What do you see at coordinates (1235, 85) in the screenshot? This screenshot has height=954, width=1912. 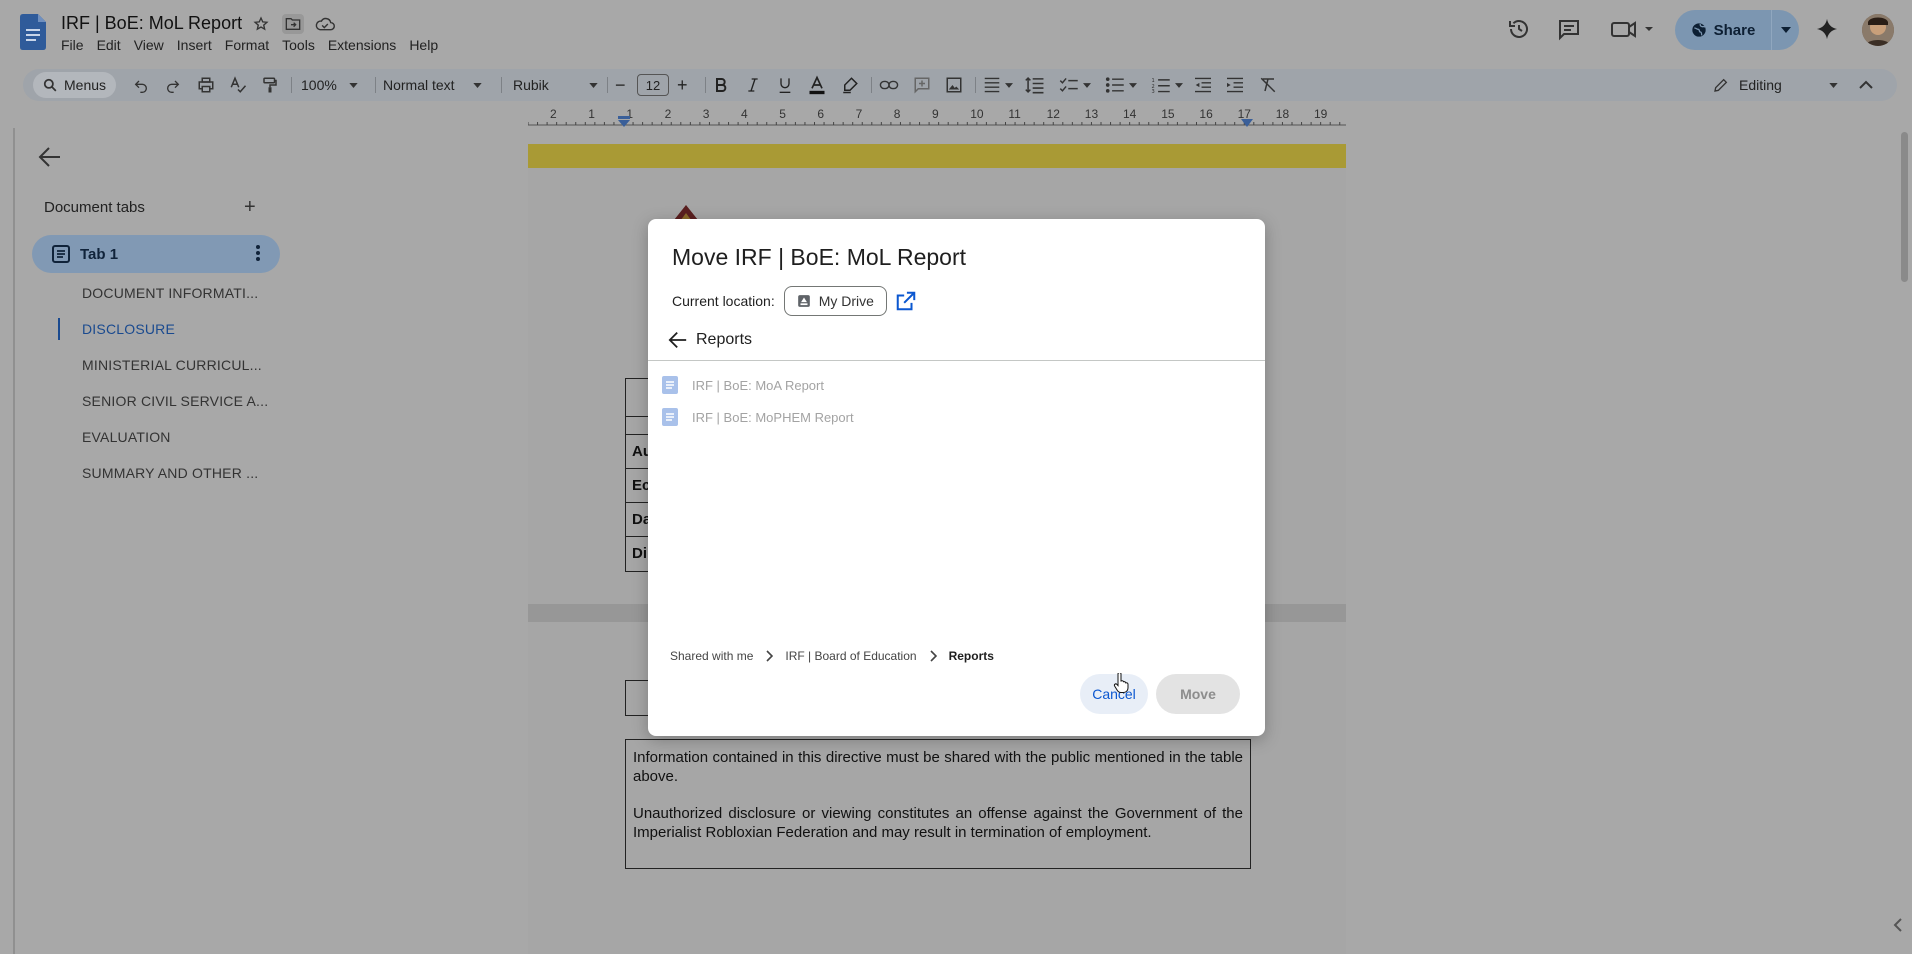 I see `increase-indent-icon` at bounding box center [1235, 85].